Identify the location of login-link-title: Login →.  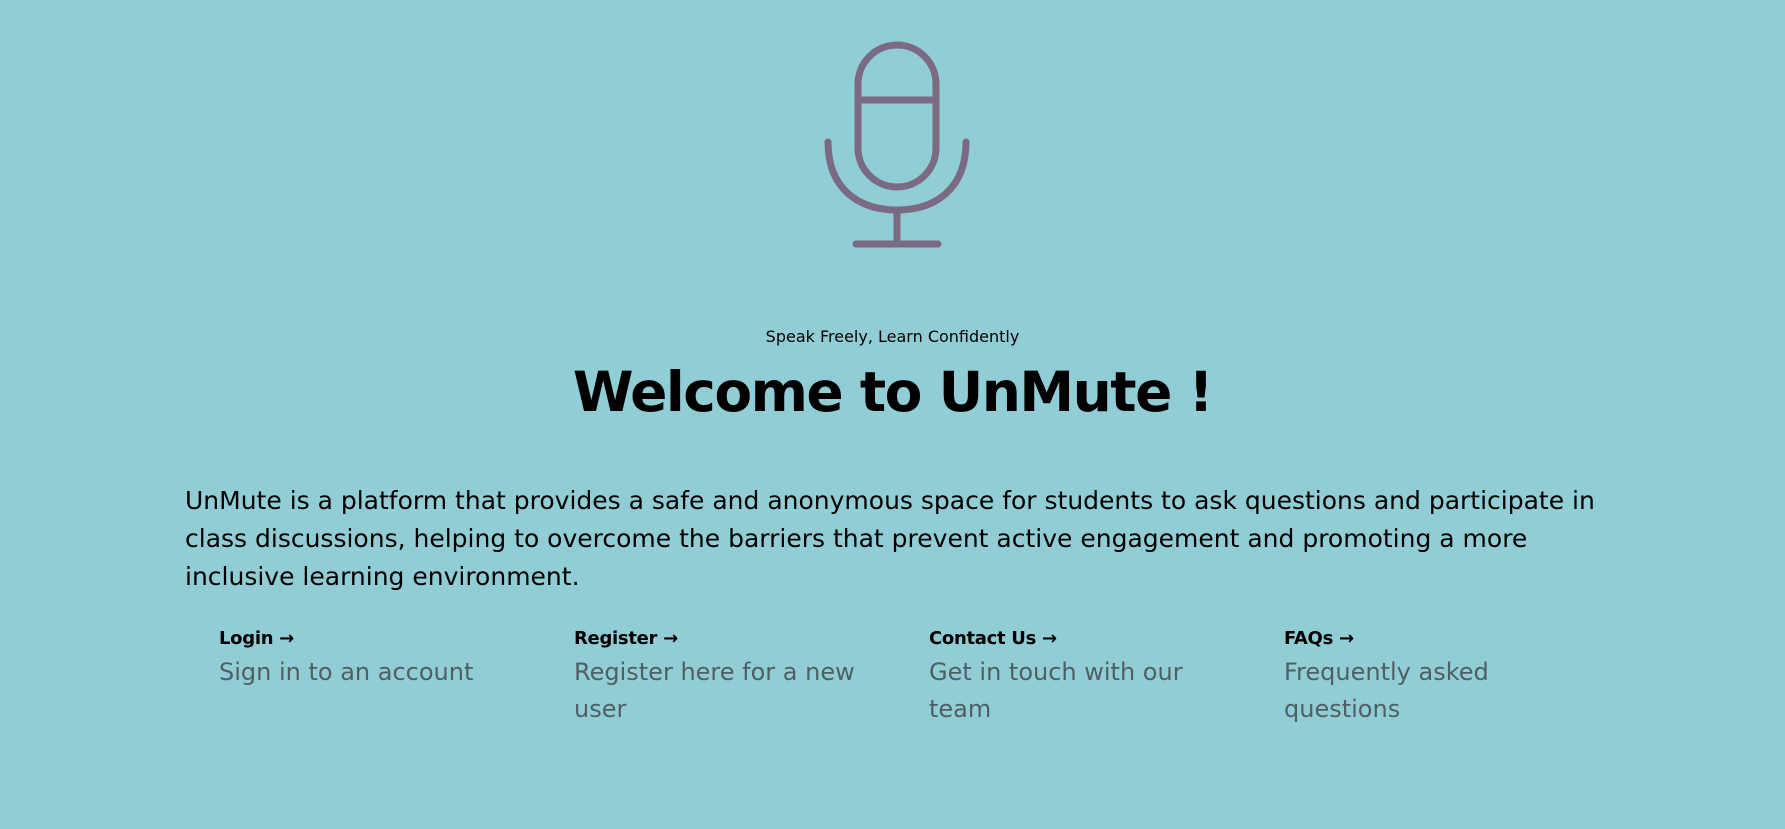
(379, 639).